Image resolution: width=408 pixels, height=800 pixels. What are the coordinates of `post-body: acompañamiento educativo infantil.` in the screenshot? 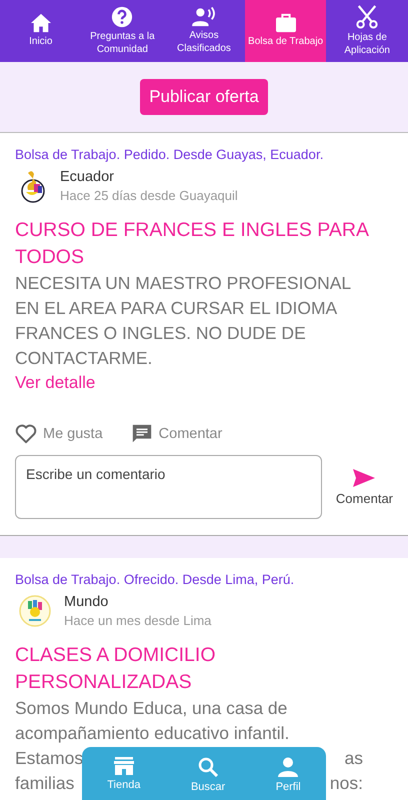 It's located at (152, 733).